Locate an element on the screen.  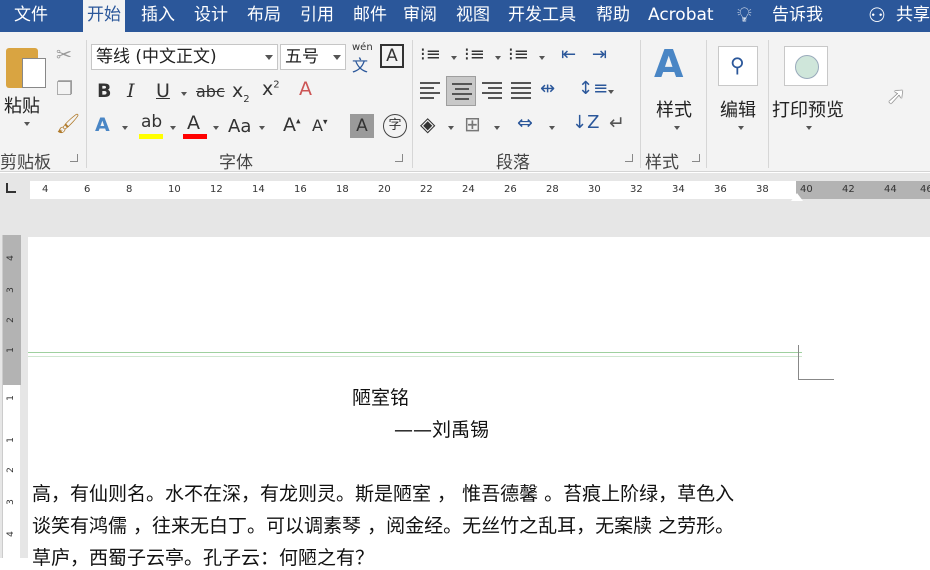
shading-icon: ◈ is located at coordinates (427, 124).